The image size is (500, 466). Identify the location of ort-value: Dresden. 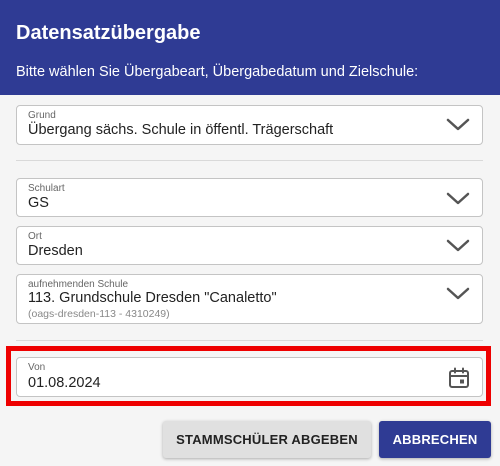
(55, 251).